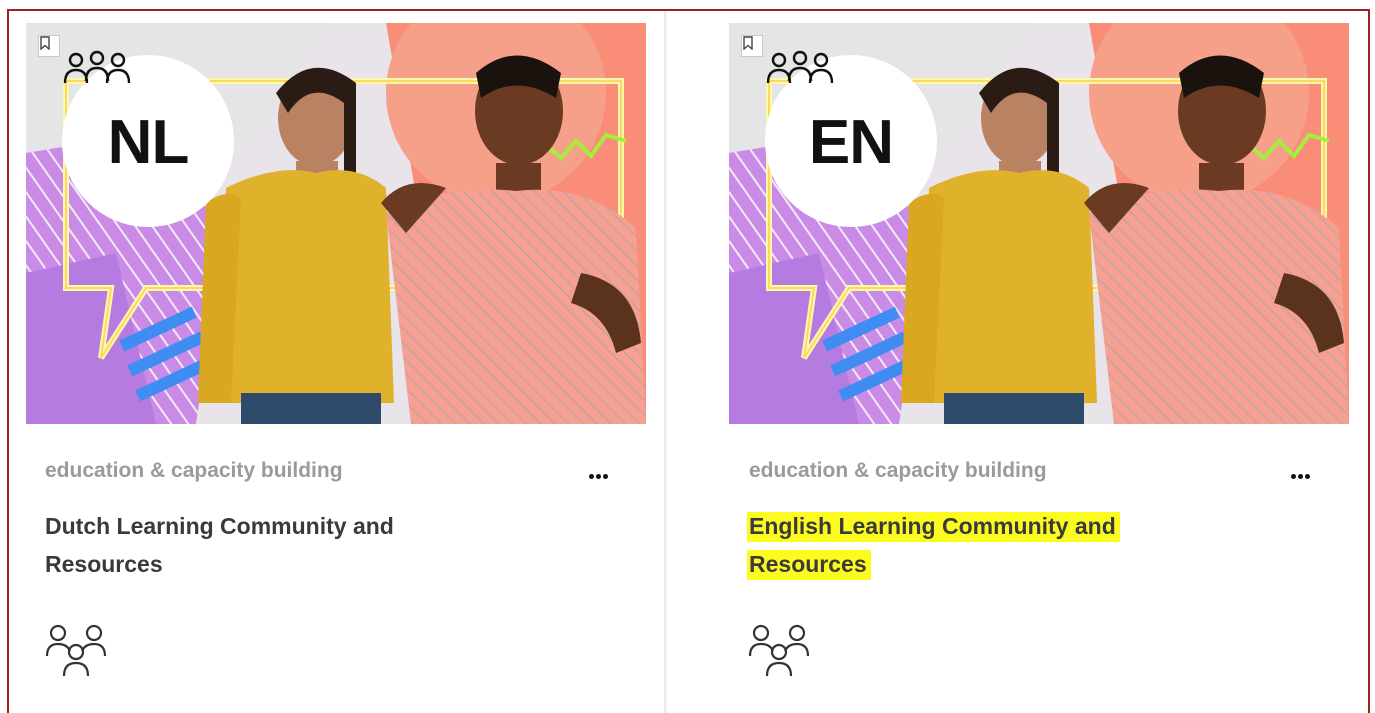  I want to click on card-title-text-highlighted: English Learning Community and Resources, so click(933, 546).